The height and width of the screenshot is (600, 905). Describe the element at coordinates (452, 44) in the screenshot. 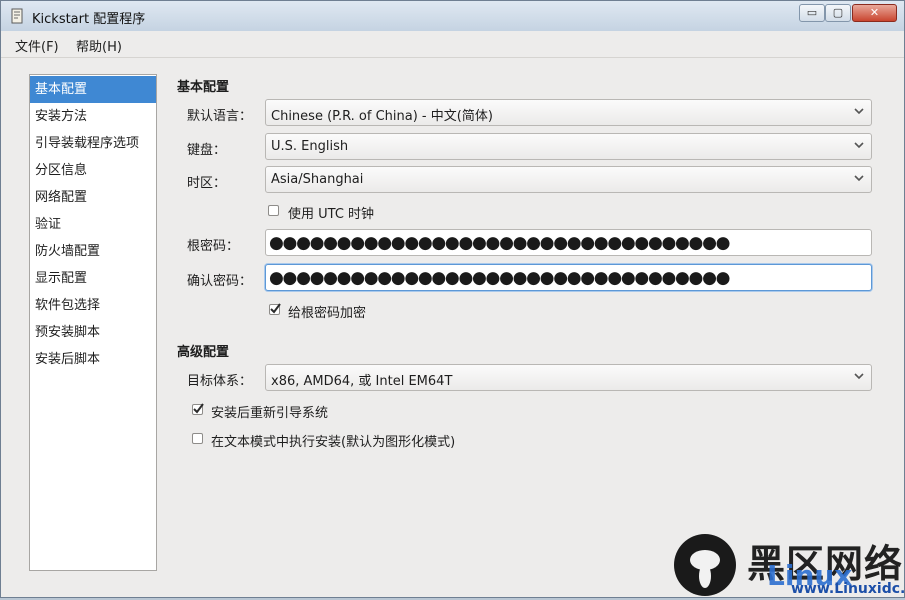

I see `menu-bar: 文件(F) 帮助(H)` at that location.